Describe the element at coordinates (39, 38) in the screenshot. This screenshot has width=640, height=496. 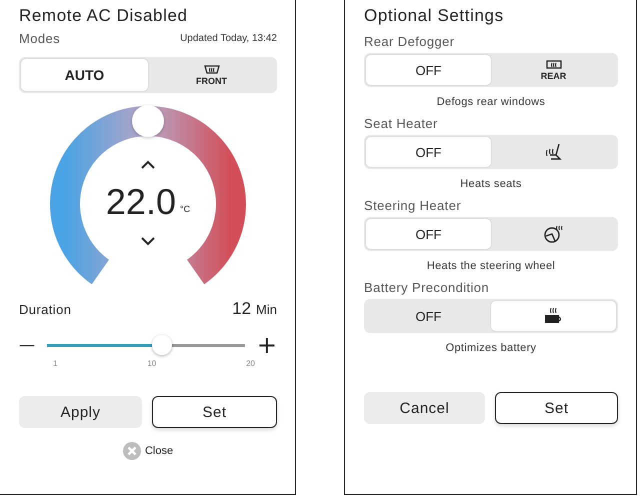
I see `modes-label: Modes` at that location.